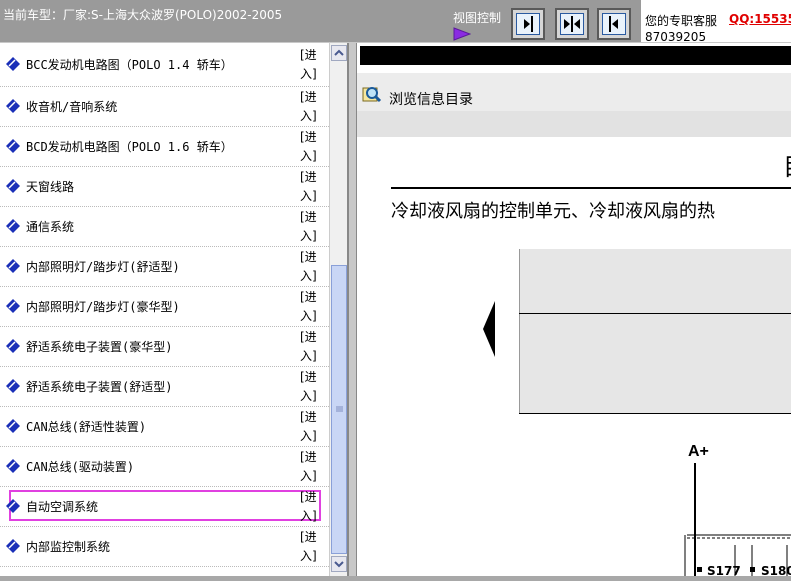  I want to click on support-area: 您的专职客服 QQ:155350 87039205, so click(716, 22).